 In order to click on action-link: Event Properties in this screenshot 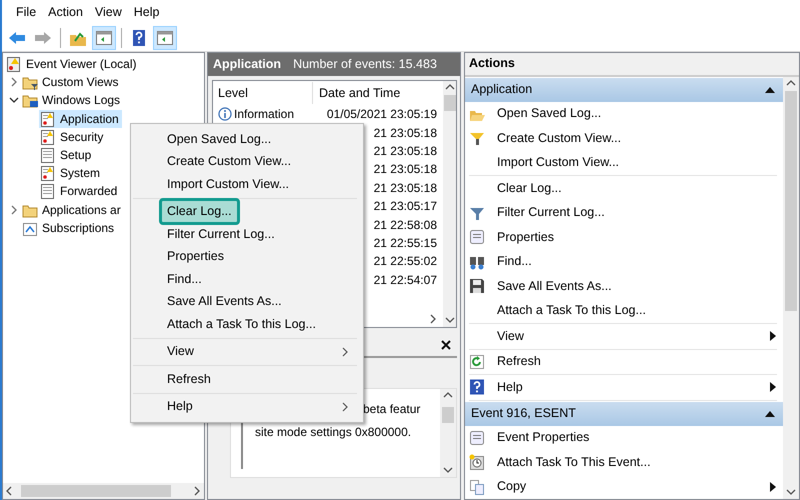, I will do `click(541, 438)`.